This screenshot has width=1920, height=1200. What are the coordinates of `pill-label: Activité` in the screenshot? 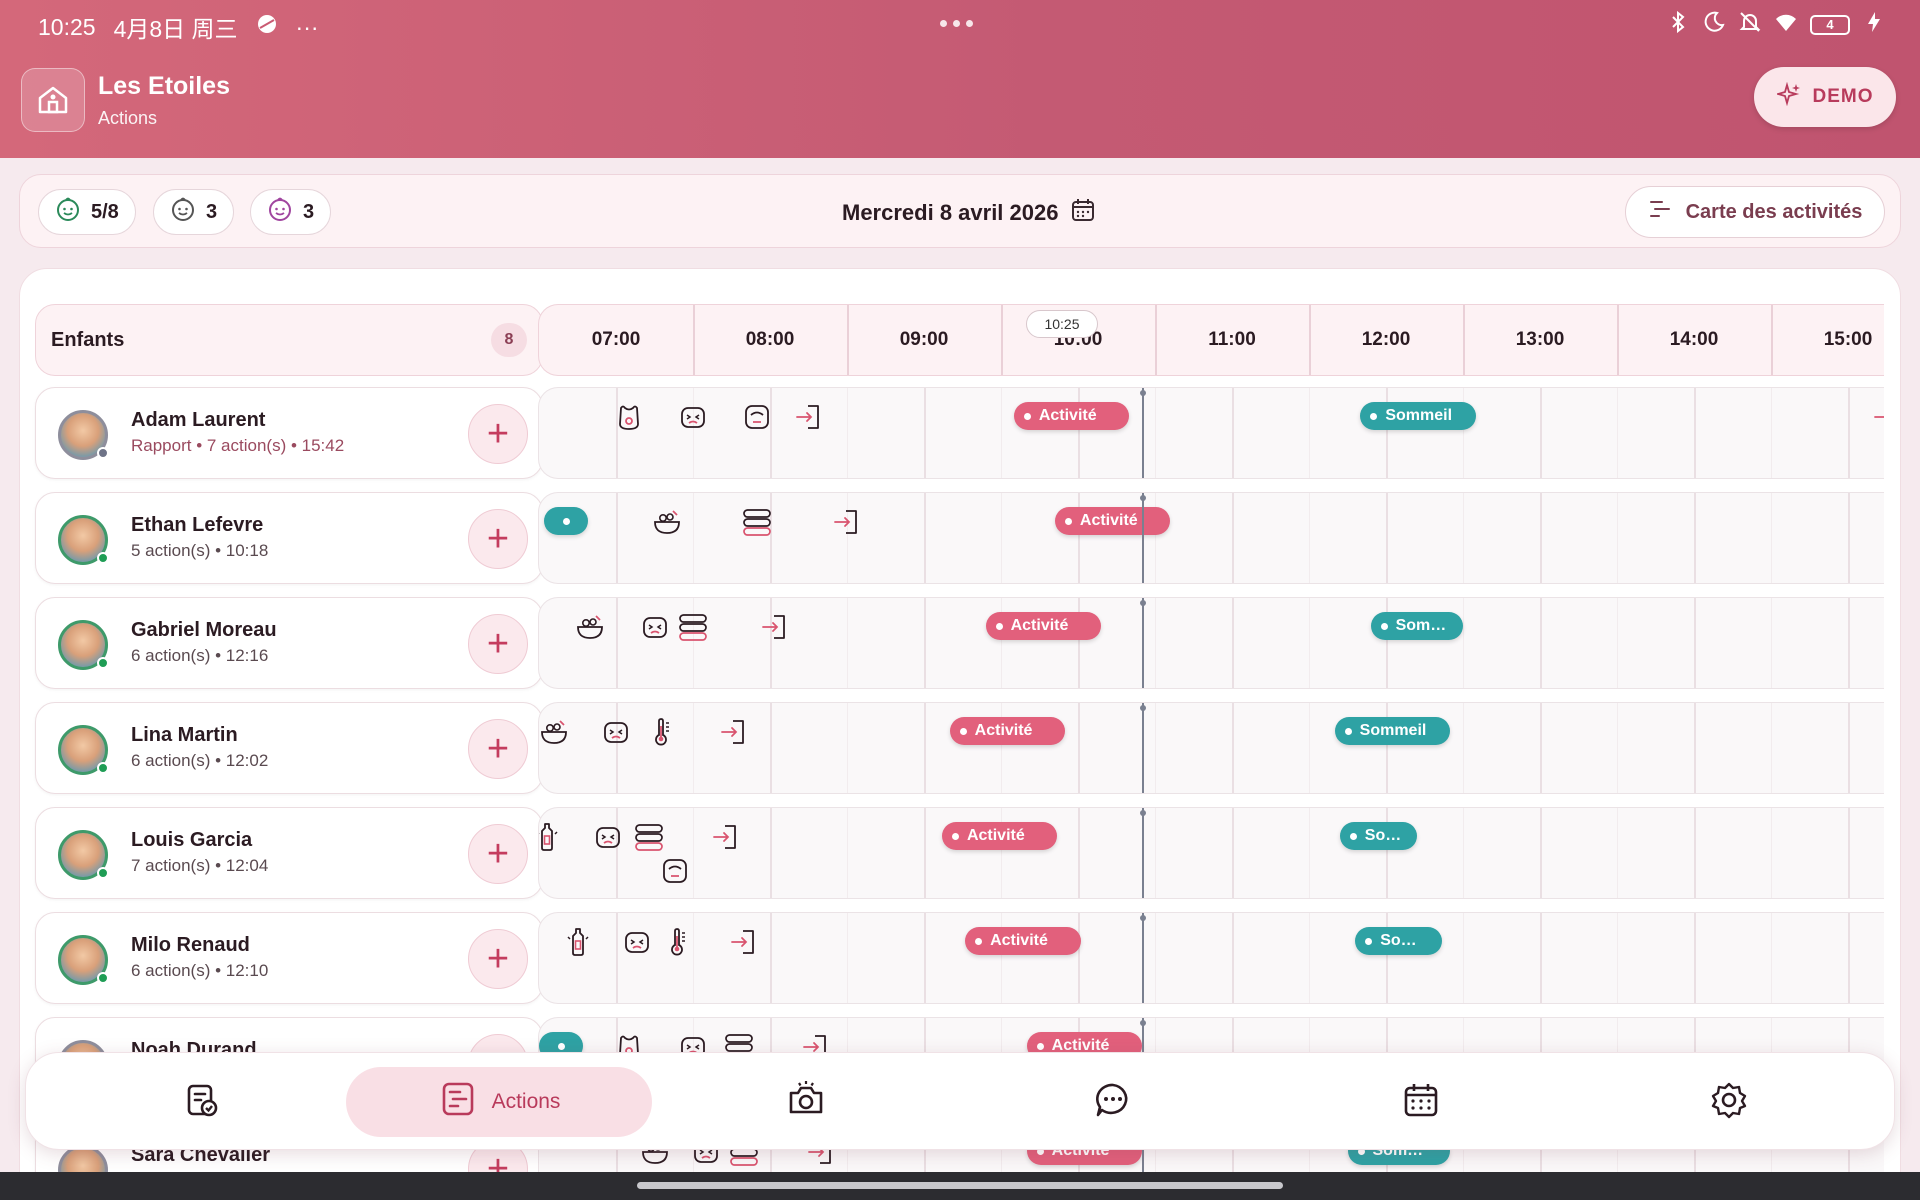 It's located at (1108, 520).